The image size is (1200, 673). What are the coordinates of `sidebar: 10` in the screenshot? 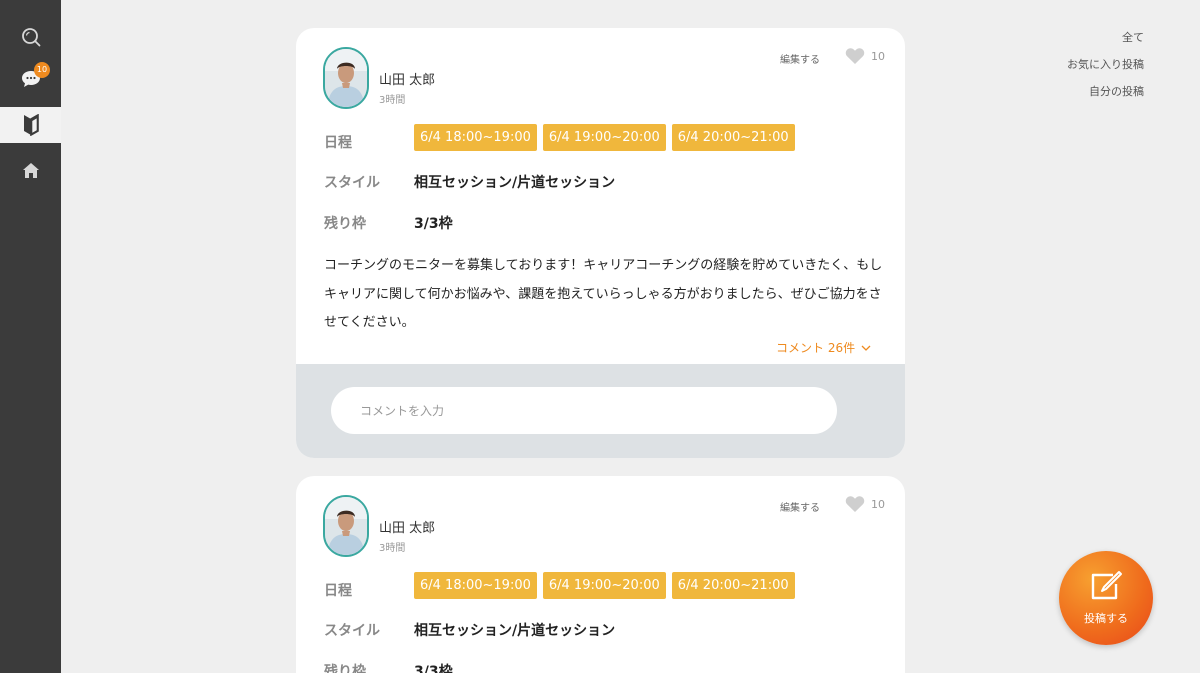 It's located at (30, 336).